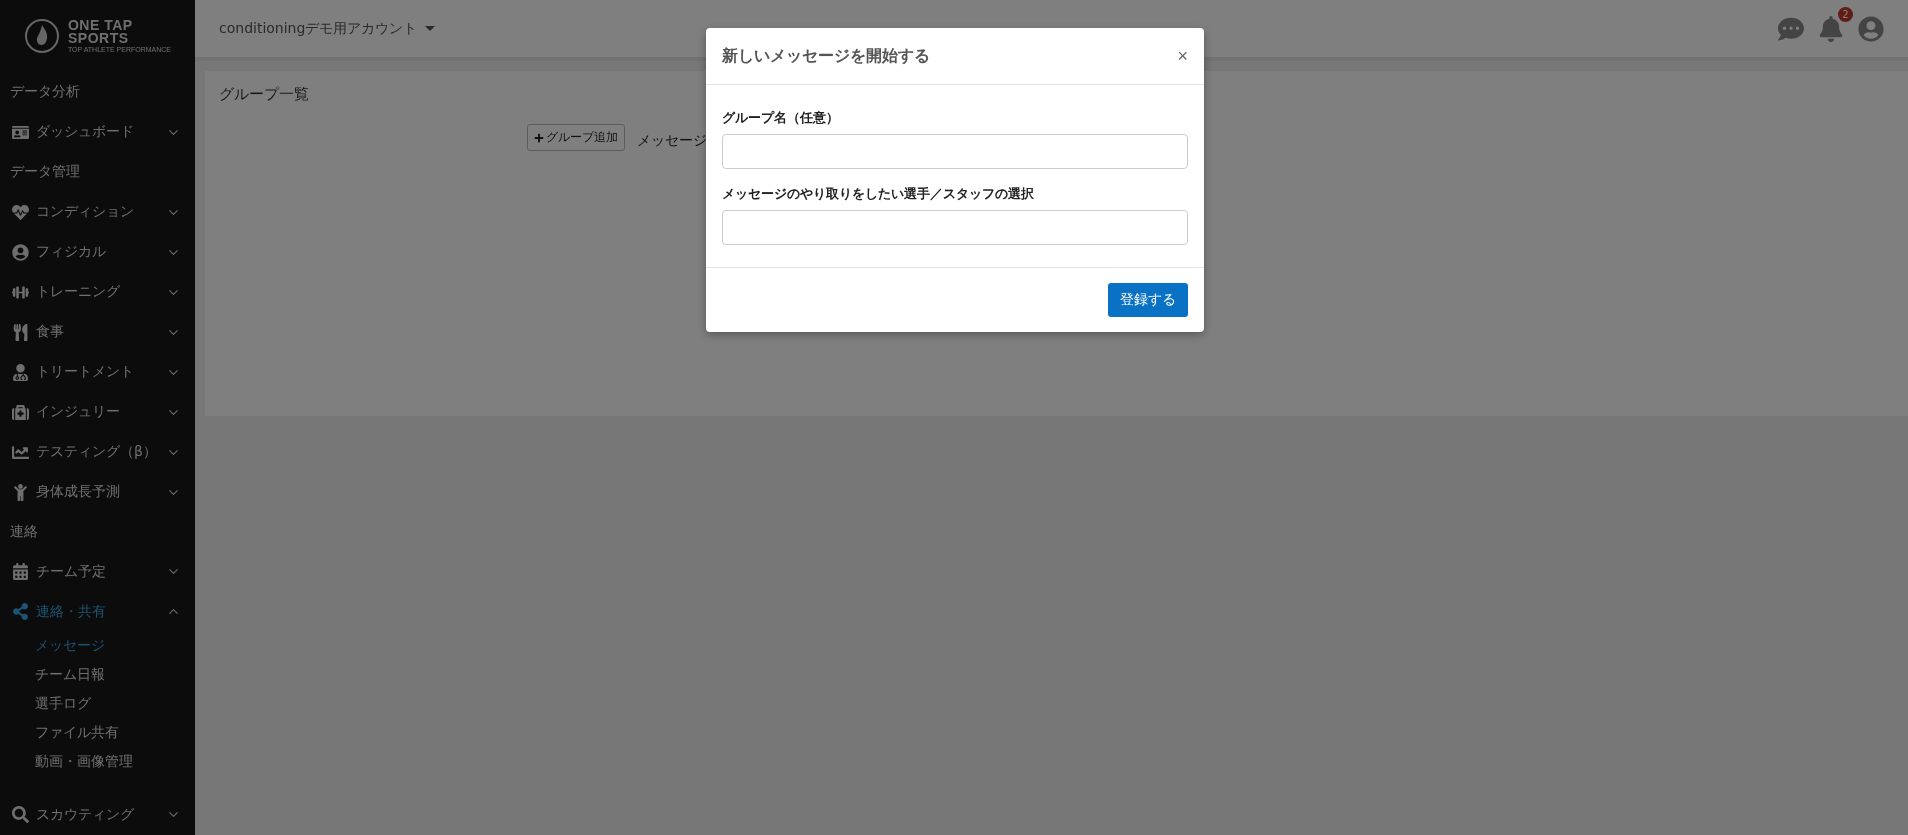 Image resolution: width=1908 pixels, height=835 pixels. I want to click on sidebar-item: フィジカル, so click(97, 252).